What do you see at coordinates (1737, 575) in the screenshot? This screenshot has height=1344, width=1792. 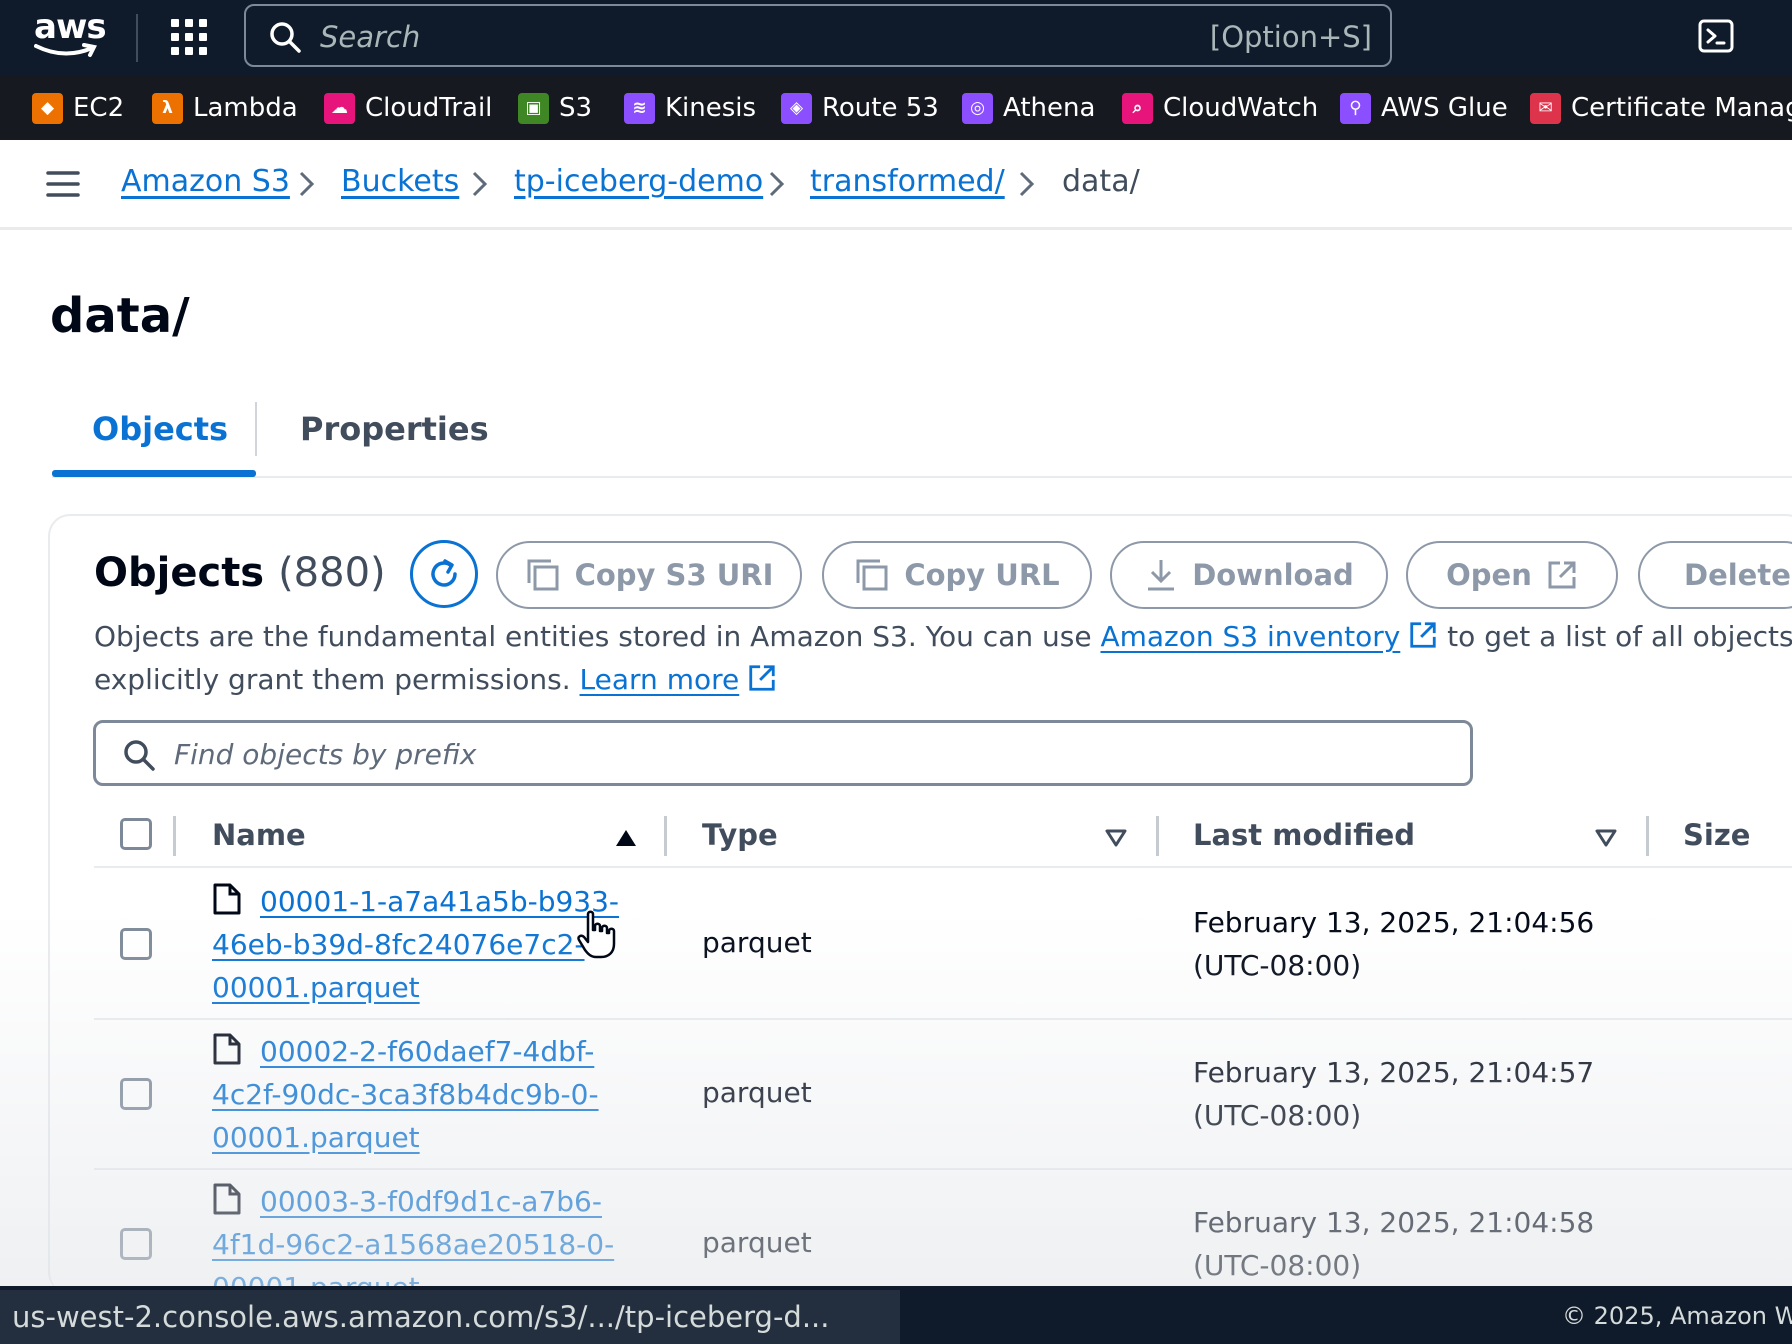 I see `delete-label: Delete` at bounding box center [1737, 575].